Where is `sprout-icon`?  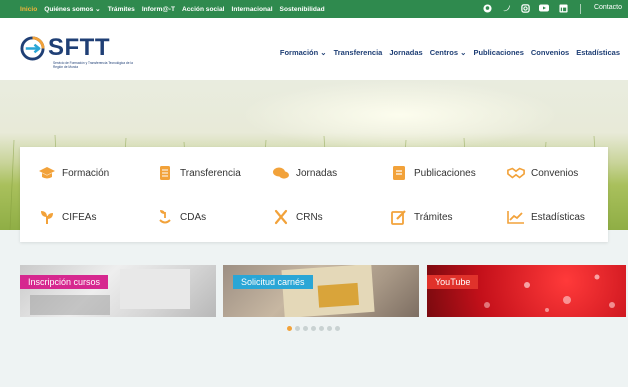 sprout-icon is located at coordinates (47, 217).